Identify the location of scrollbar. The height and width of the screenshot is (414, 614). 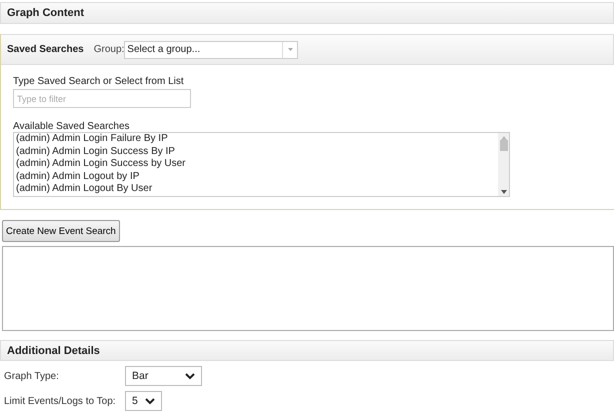
(503, 164).